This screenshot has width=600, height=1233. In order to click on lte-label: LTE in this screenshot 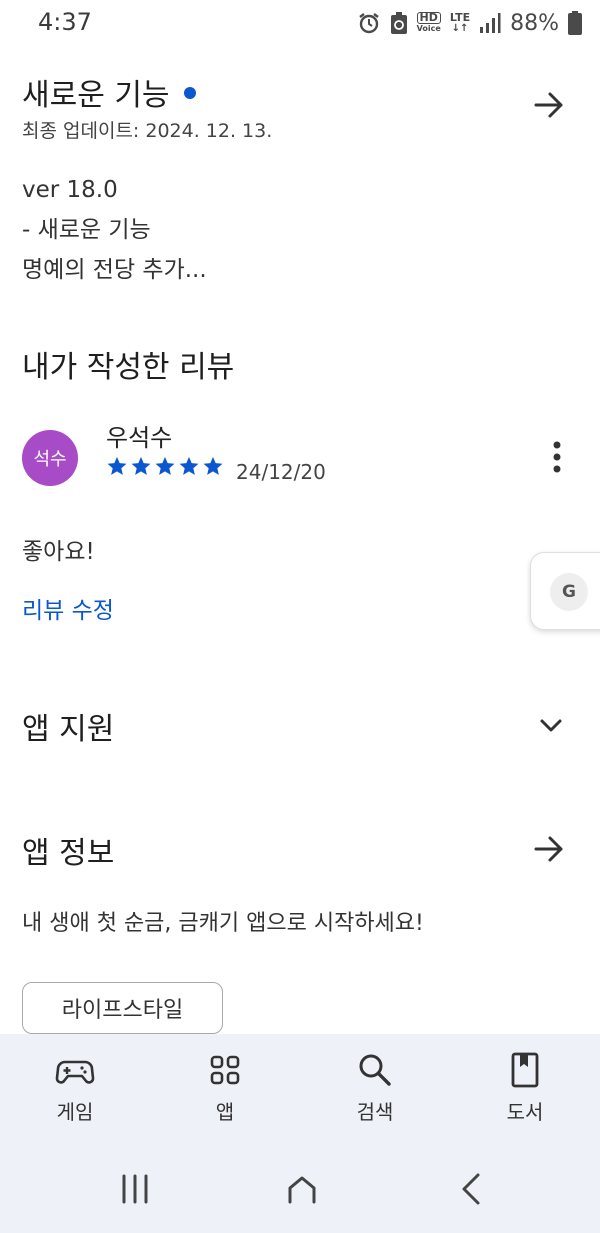, I will do `click(460, 17)`.